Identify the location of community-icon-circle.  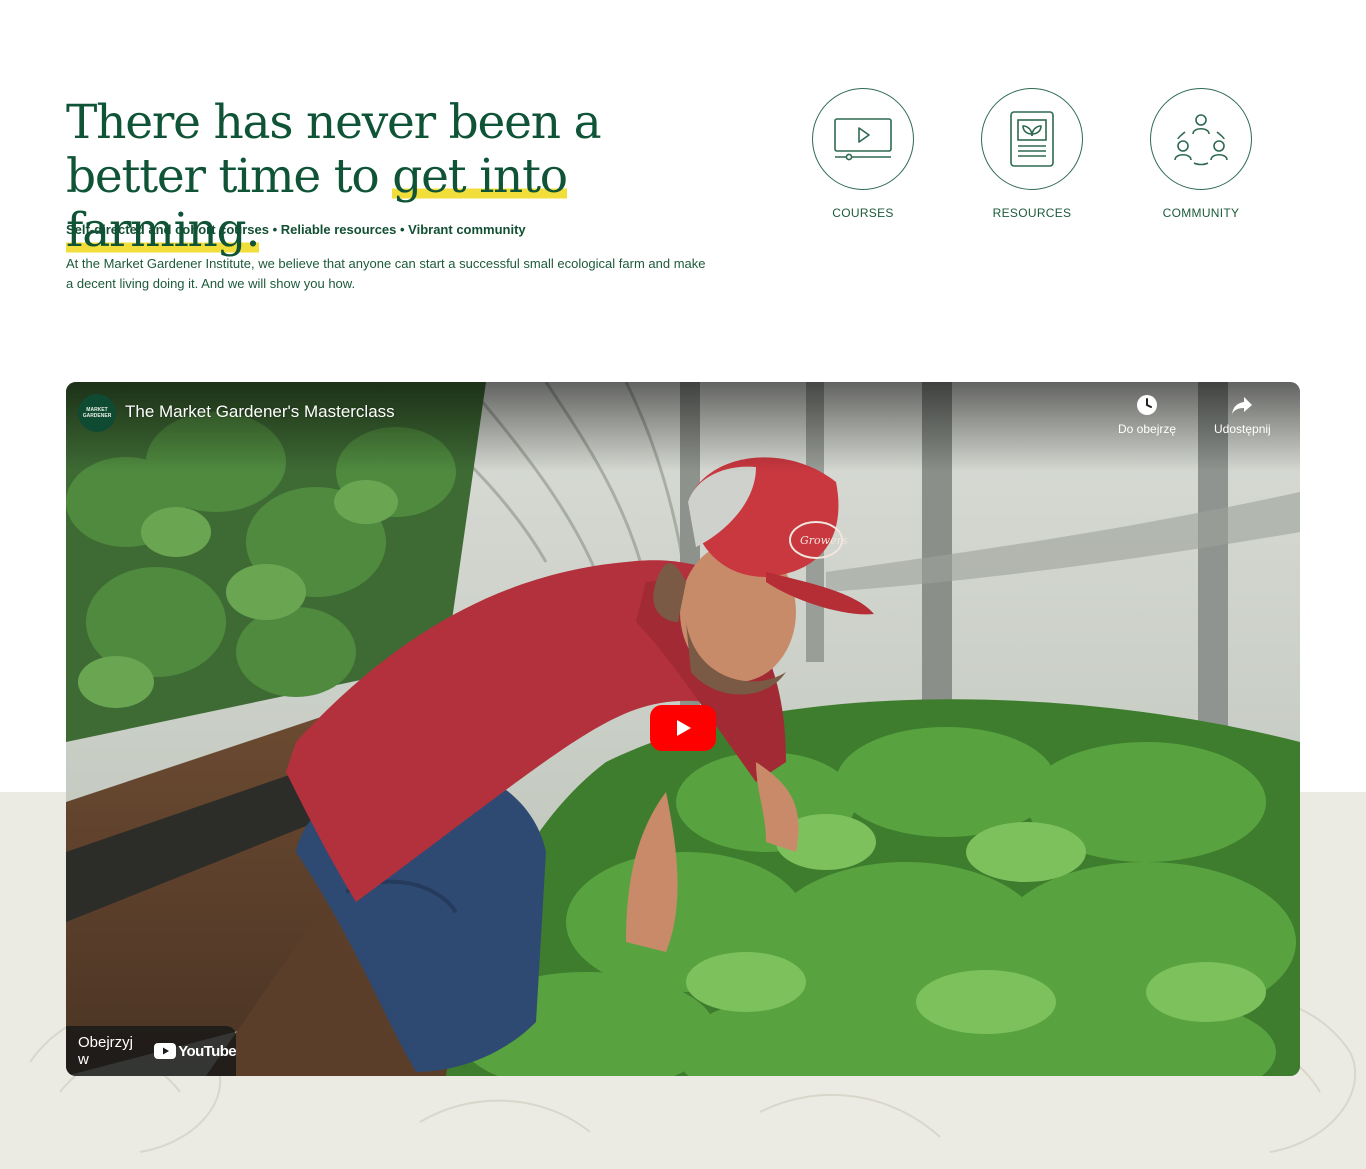
(1201, 139).